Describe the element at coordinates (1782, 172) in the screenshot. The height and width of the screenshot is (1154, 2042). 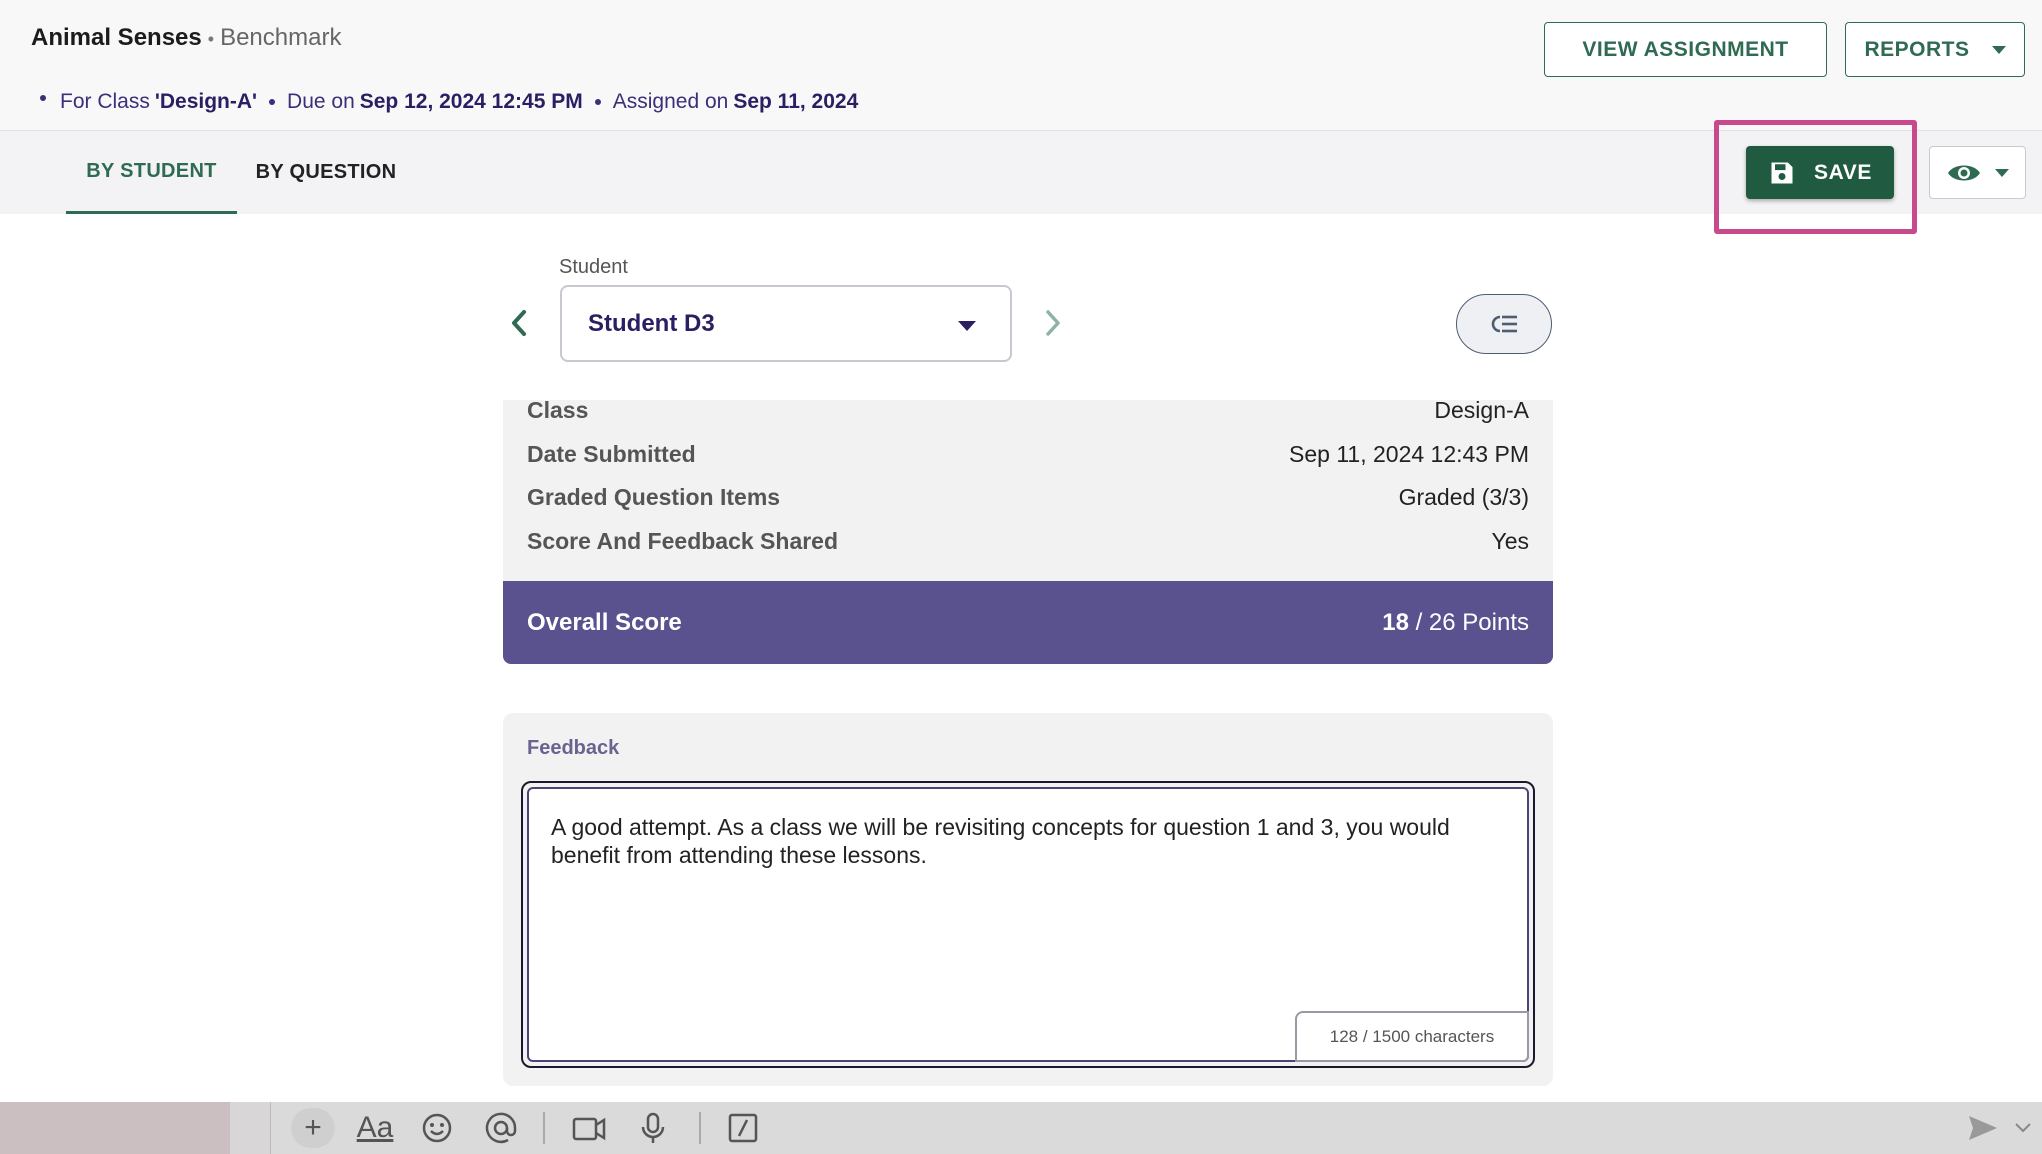
I see `floppy-disk-icon` at that location.